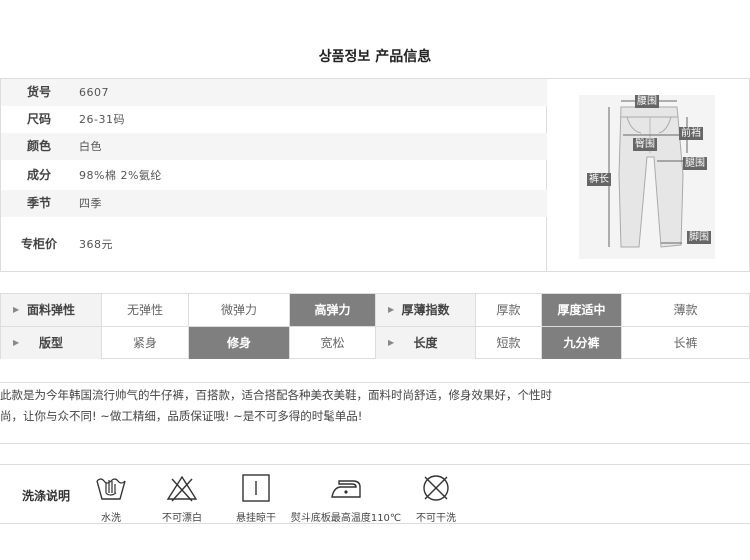 The image size is (750, 560). What do you see at coordinates (96, 244) in the screenshot?
I see `spec-value: 368元` at bounding box center [96, 244].